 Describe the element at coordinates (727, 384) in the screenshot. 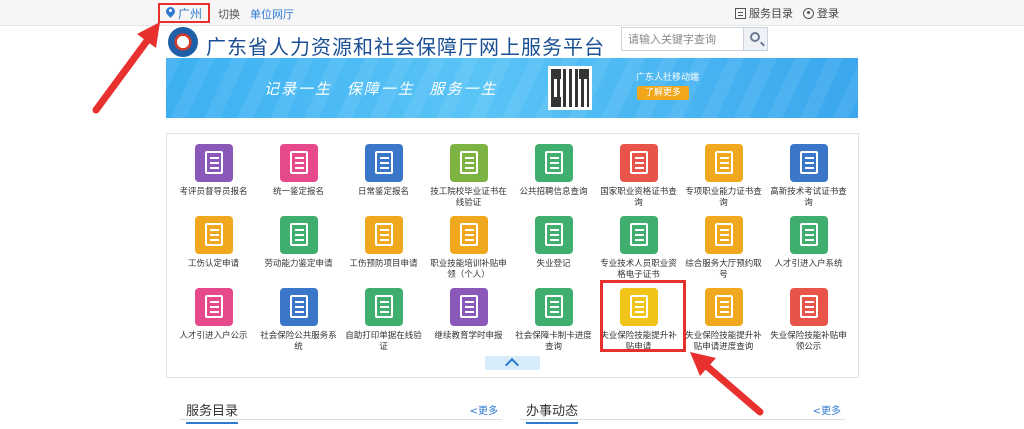

I see `annotation-arrow-bottom` at that location.